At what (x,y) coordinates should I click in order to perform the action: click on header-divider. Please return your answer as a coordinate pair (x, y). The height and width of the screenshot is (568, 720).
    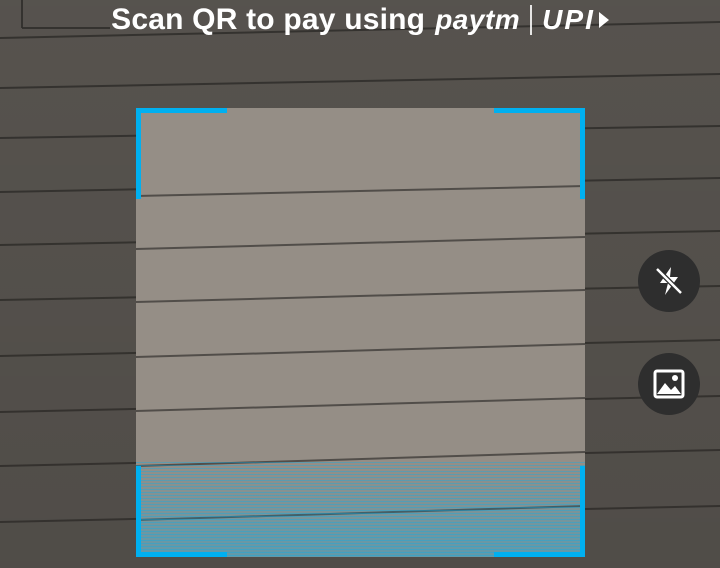
    Looking at the image, I should click on (531, 20).